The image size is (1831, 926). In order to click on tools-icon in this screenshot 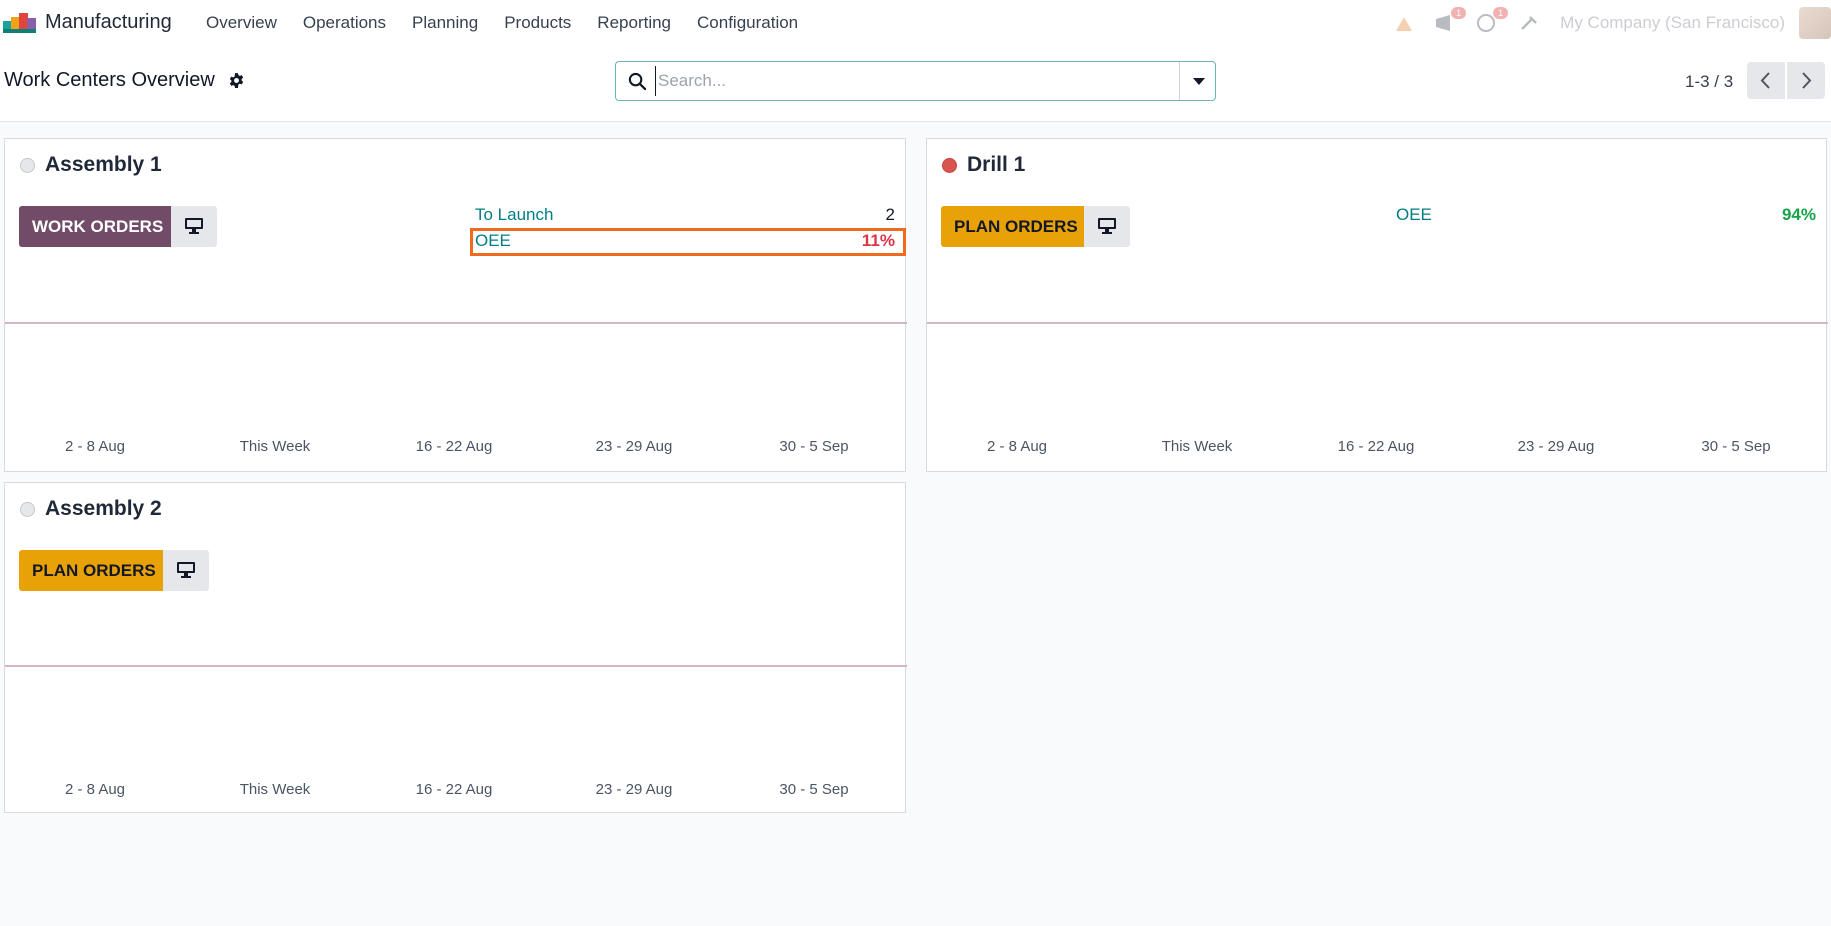, I will do `click(1530, 23)`.